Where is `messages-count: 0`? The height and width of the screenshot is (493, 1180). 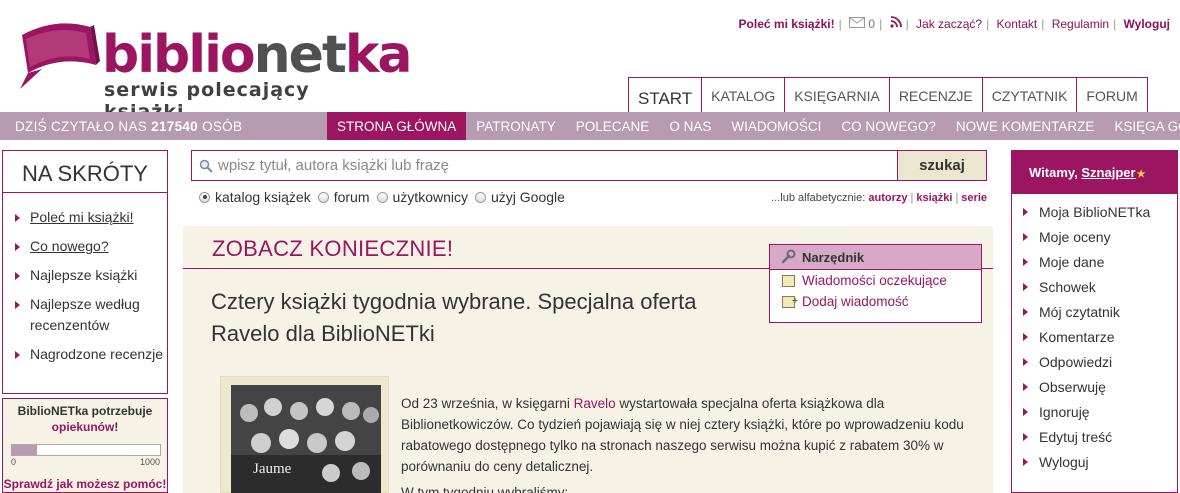
messages-count: 0 is located at coordinates (872, 24).